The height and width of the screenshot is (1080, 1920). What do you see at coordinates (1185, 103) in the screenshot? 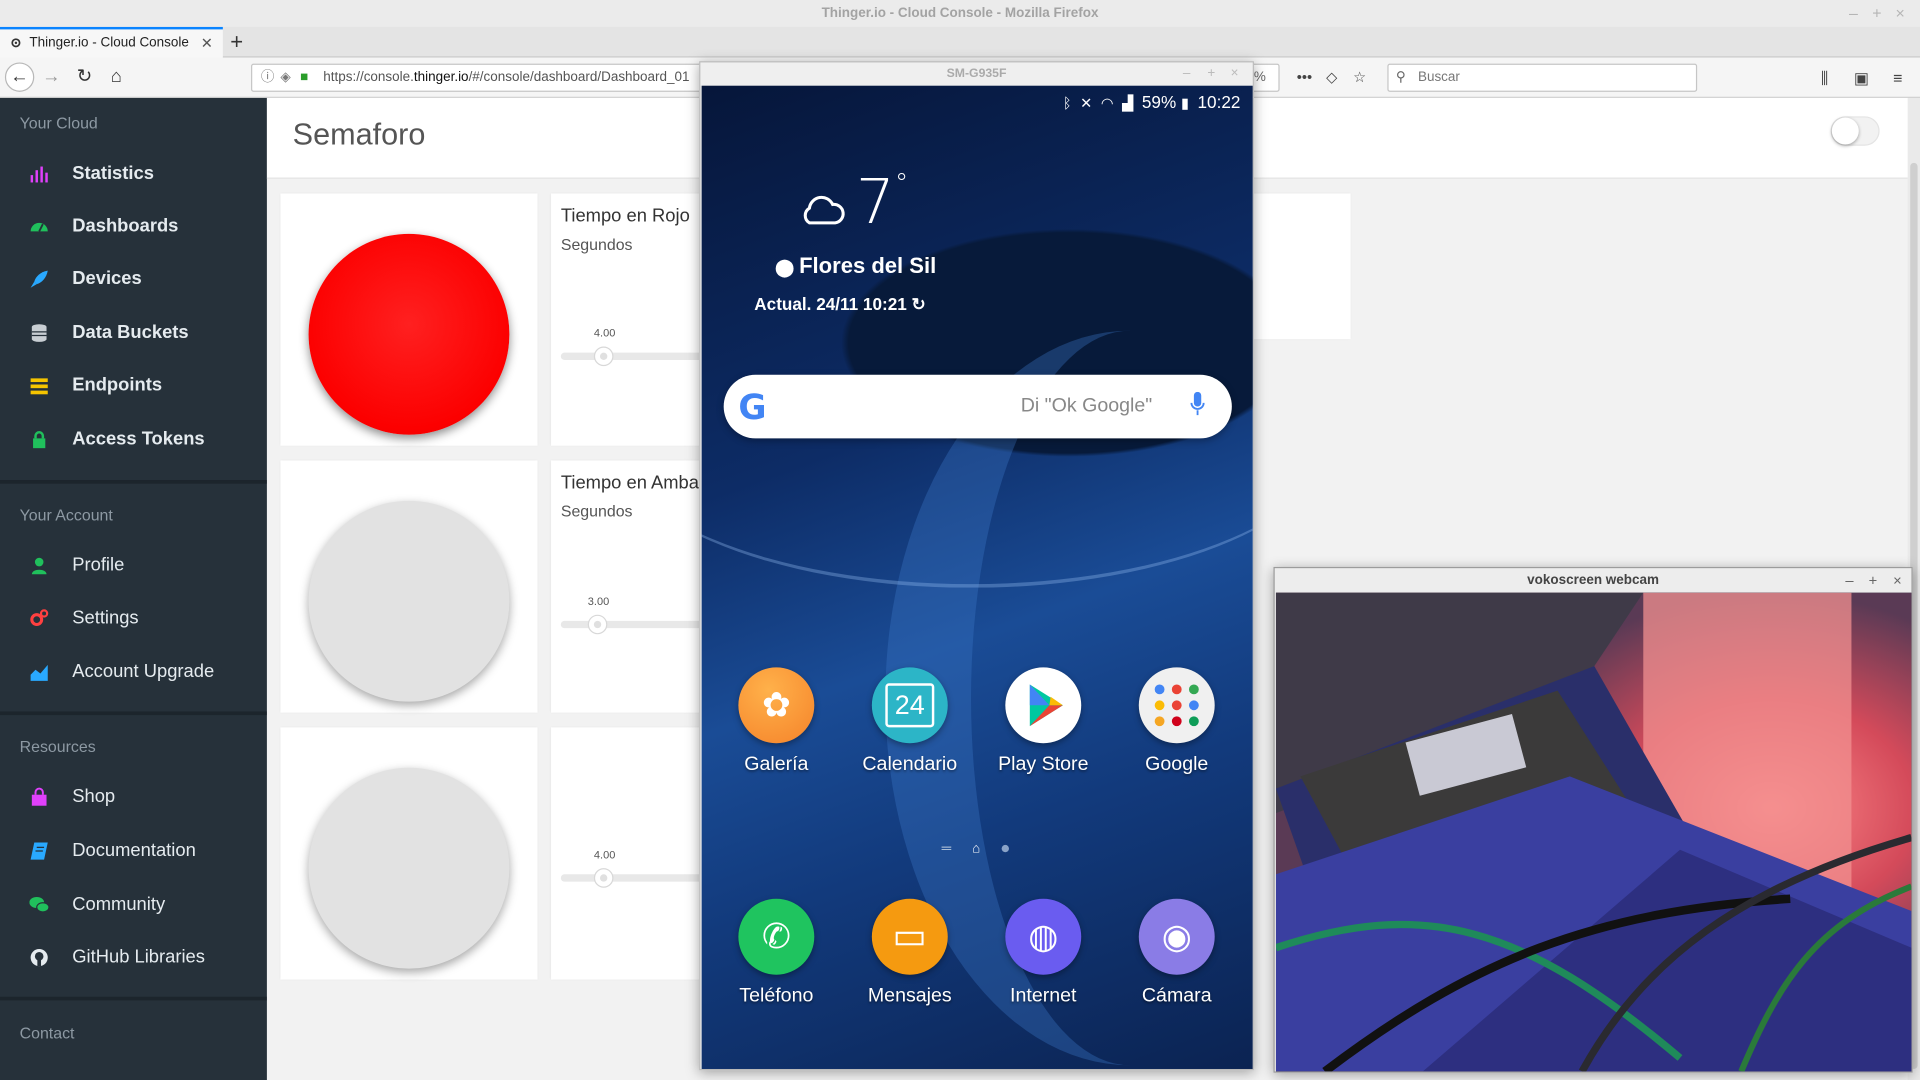
I see `battery-icon: ▮` at bounding box center [1185, 103].